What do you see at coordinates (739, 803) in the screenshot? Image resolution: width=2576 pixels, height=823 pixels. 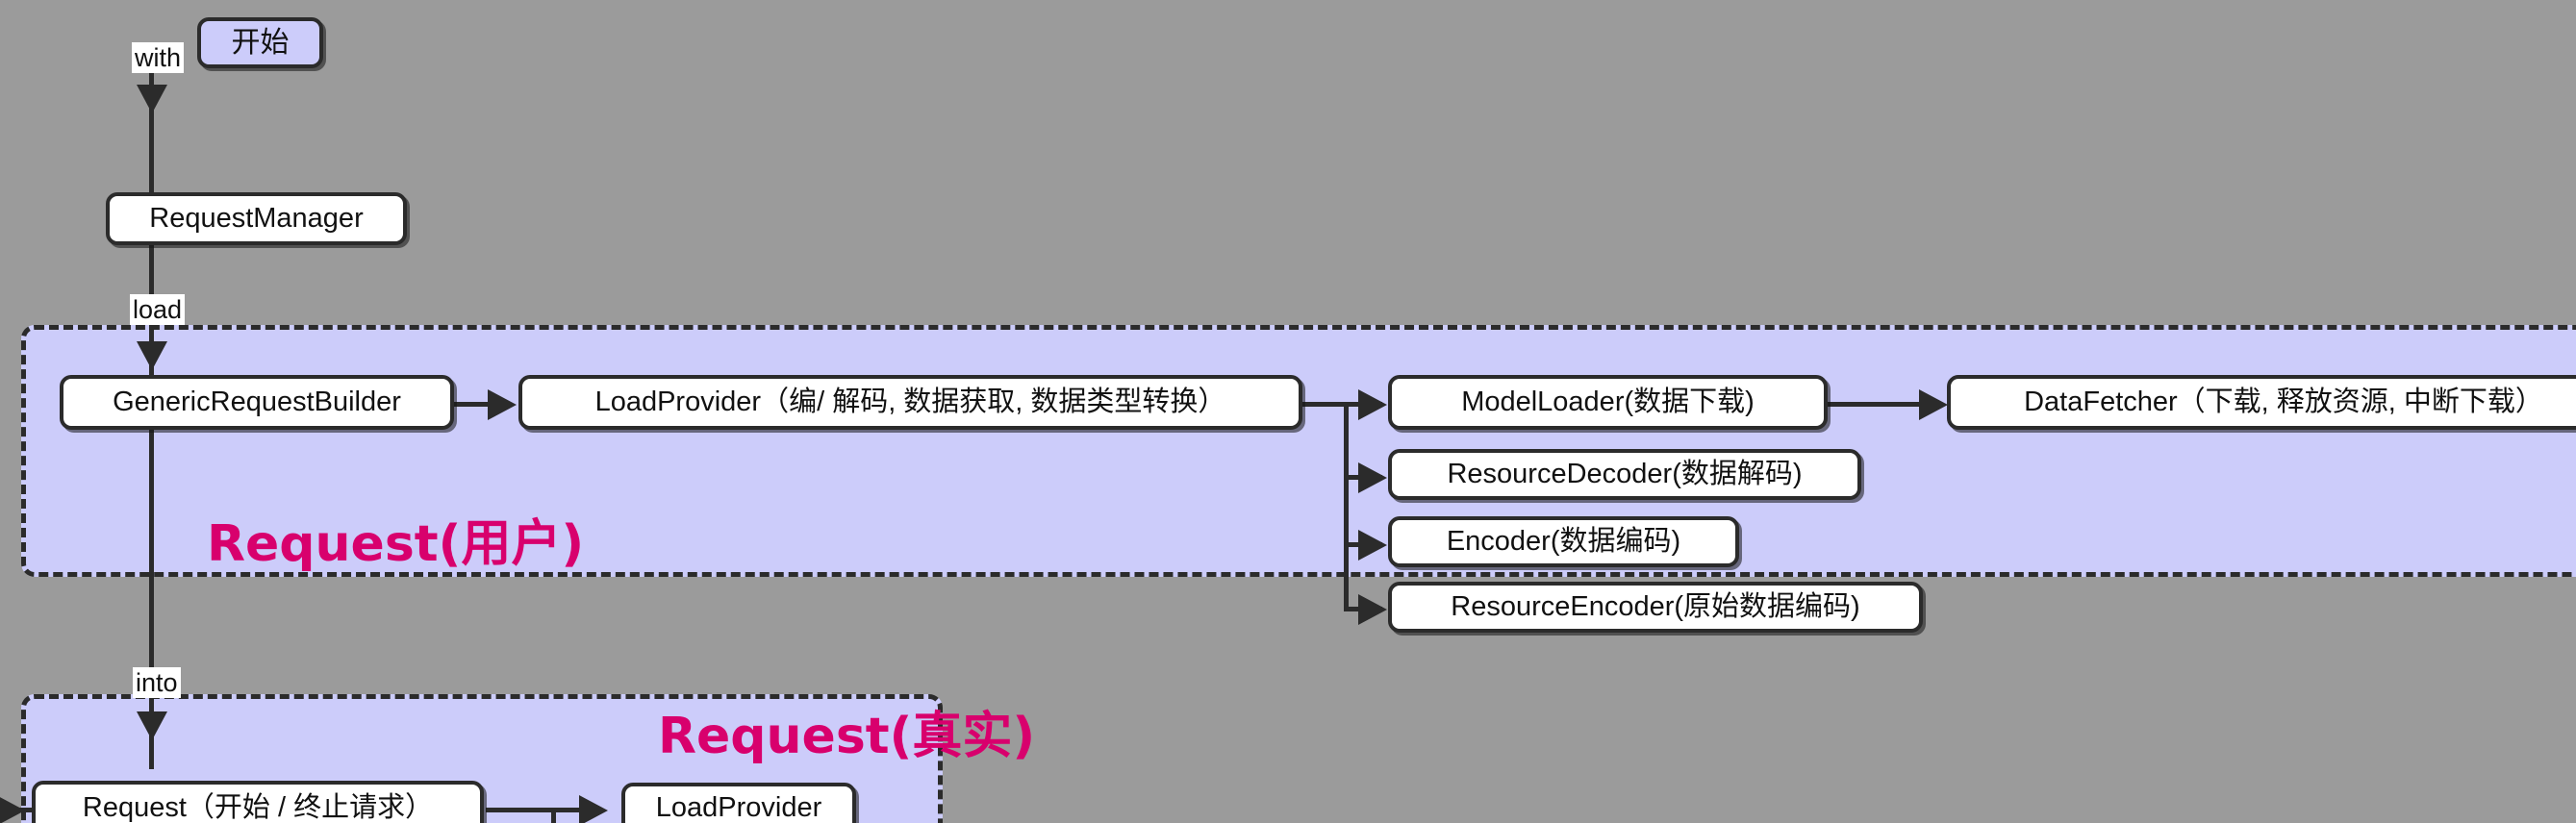 I see `node-load-provider-real: LoadProvider` at bounding box center [739, 803].